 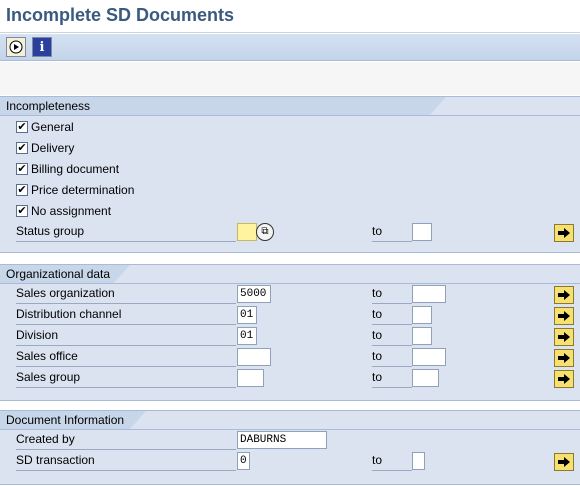 I want to click on status-group-from-input, so click(x=247, y=232).